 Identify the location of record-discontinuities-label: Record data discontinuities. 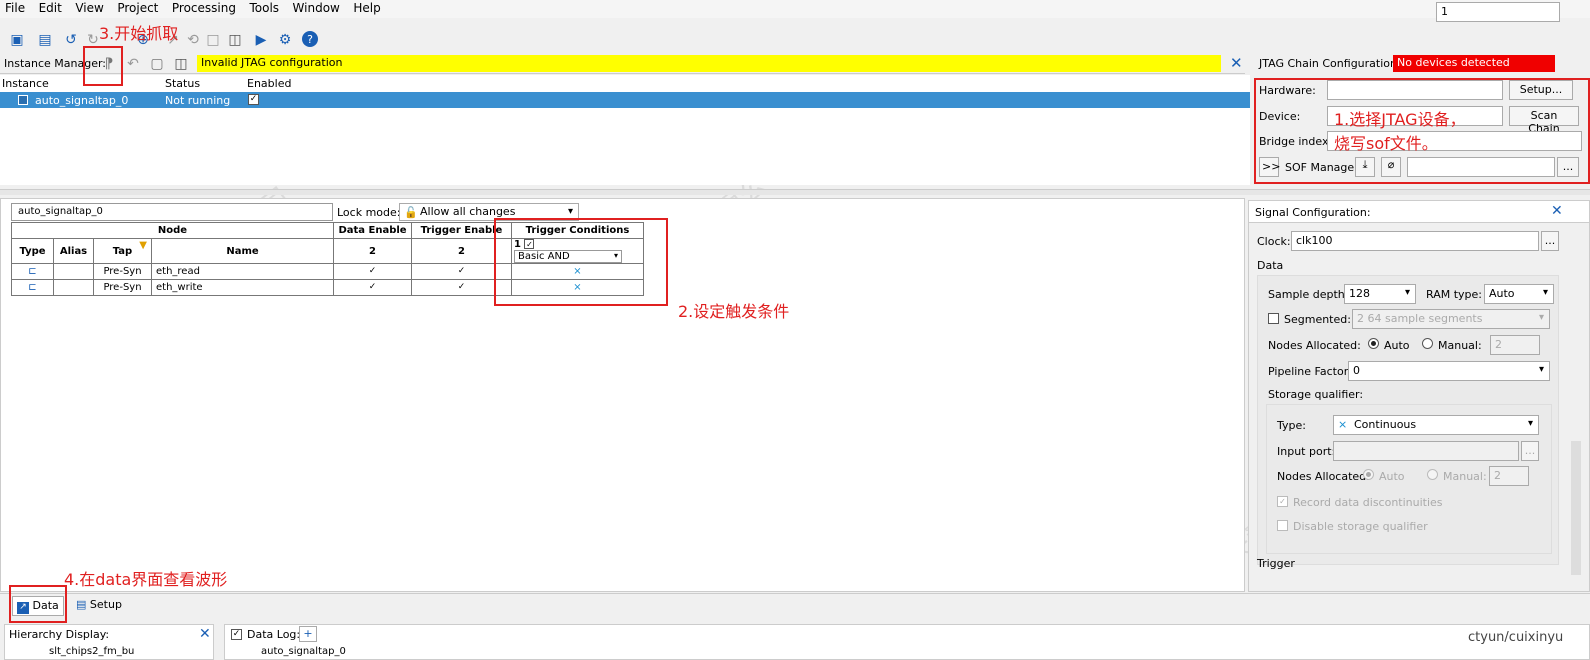
(1368, 502).